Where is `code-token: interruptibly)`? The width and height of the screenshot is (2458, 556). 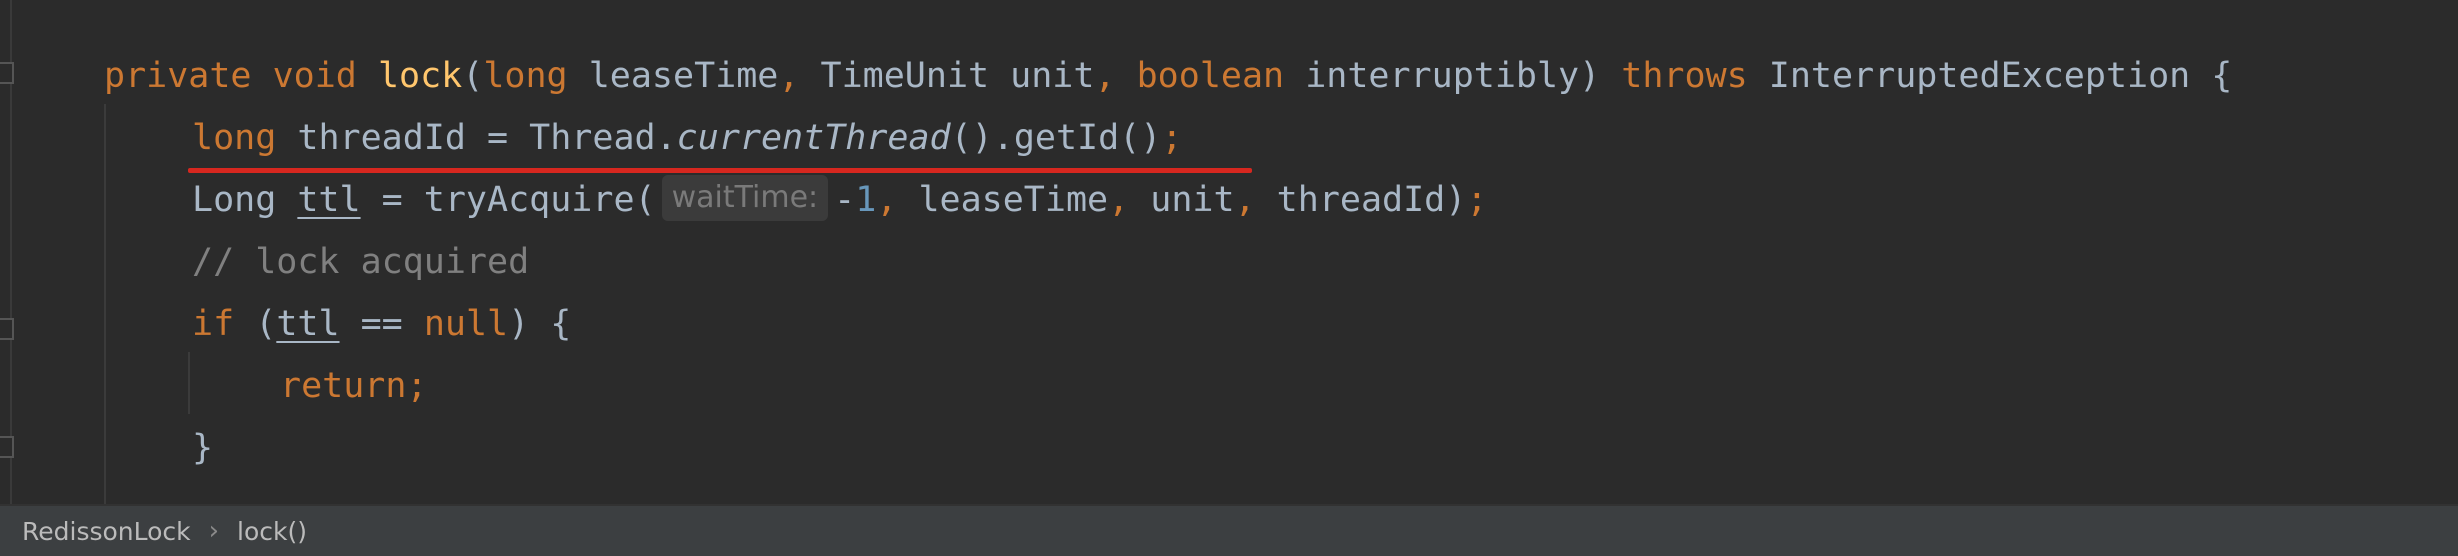
code-token: interruptibly) is located at coordinates (1453, 76).